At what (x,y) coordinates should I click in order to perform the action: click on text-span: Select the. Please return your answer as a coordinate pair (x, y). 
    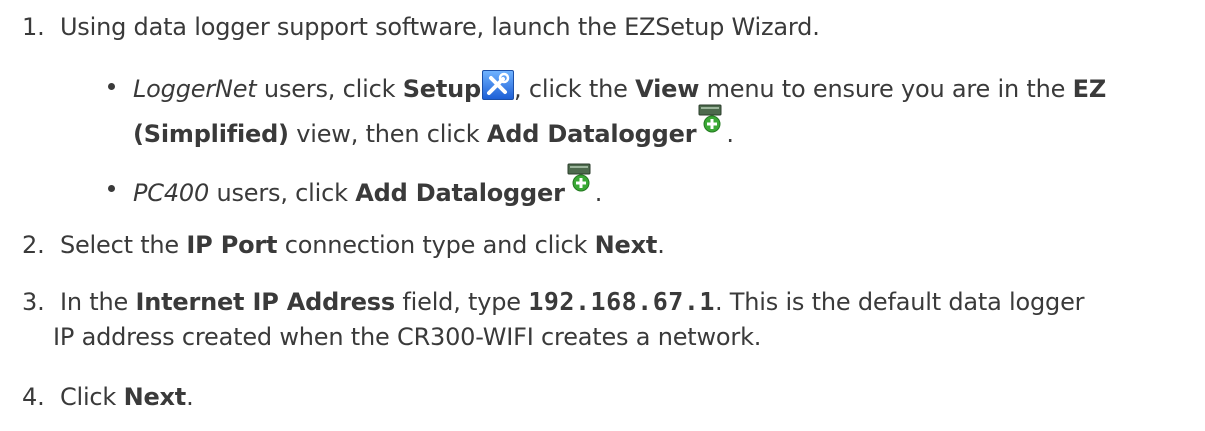
    Looking at the image, I should click on (123, 245).